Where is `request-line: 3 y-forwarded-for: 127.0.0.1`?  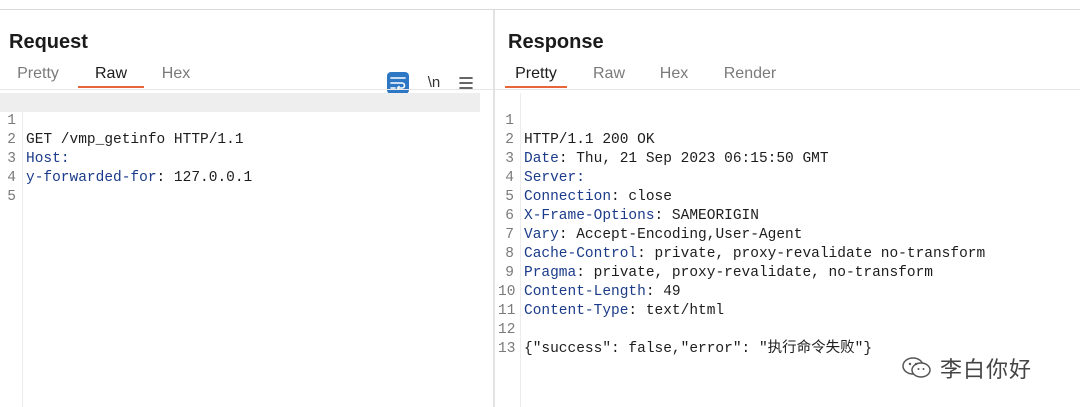
request-line: 3 y-forwarded-for: 127.0.0.1 is located at coordinates (240, 158).